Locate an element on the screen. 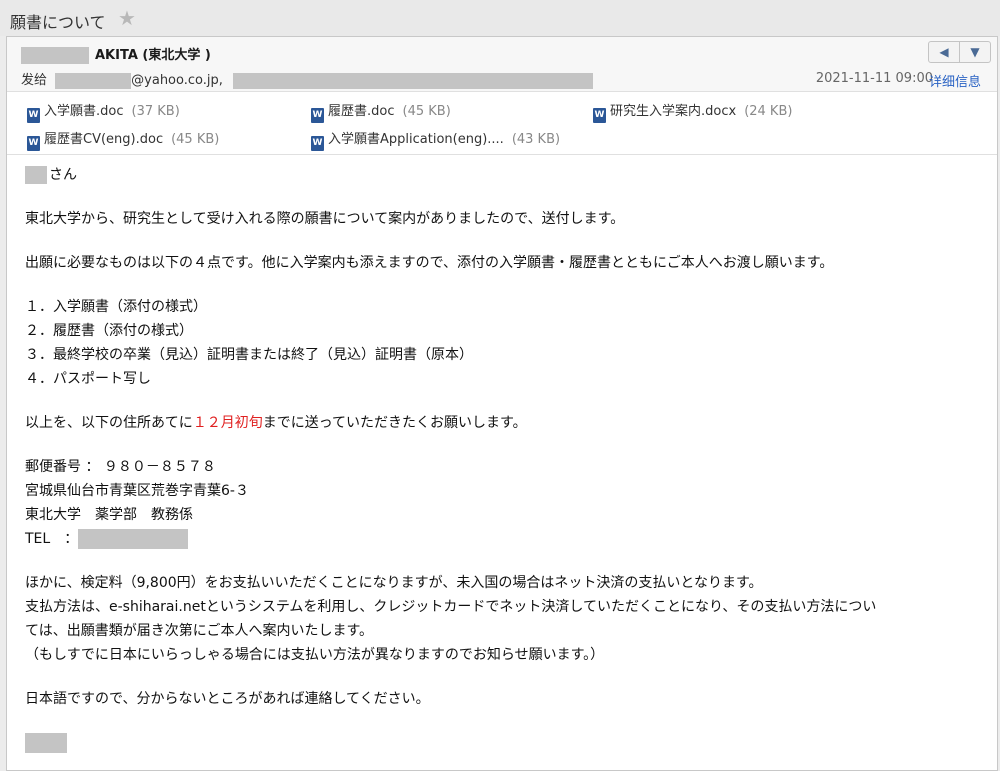 The height and width of the screenshot is (771, 1000). sender: AKITA (東北大学 ) is located at coordinates (116, 54).